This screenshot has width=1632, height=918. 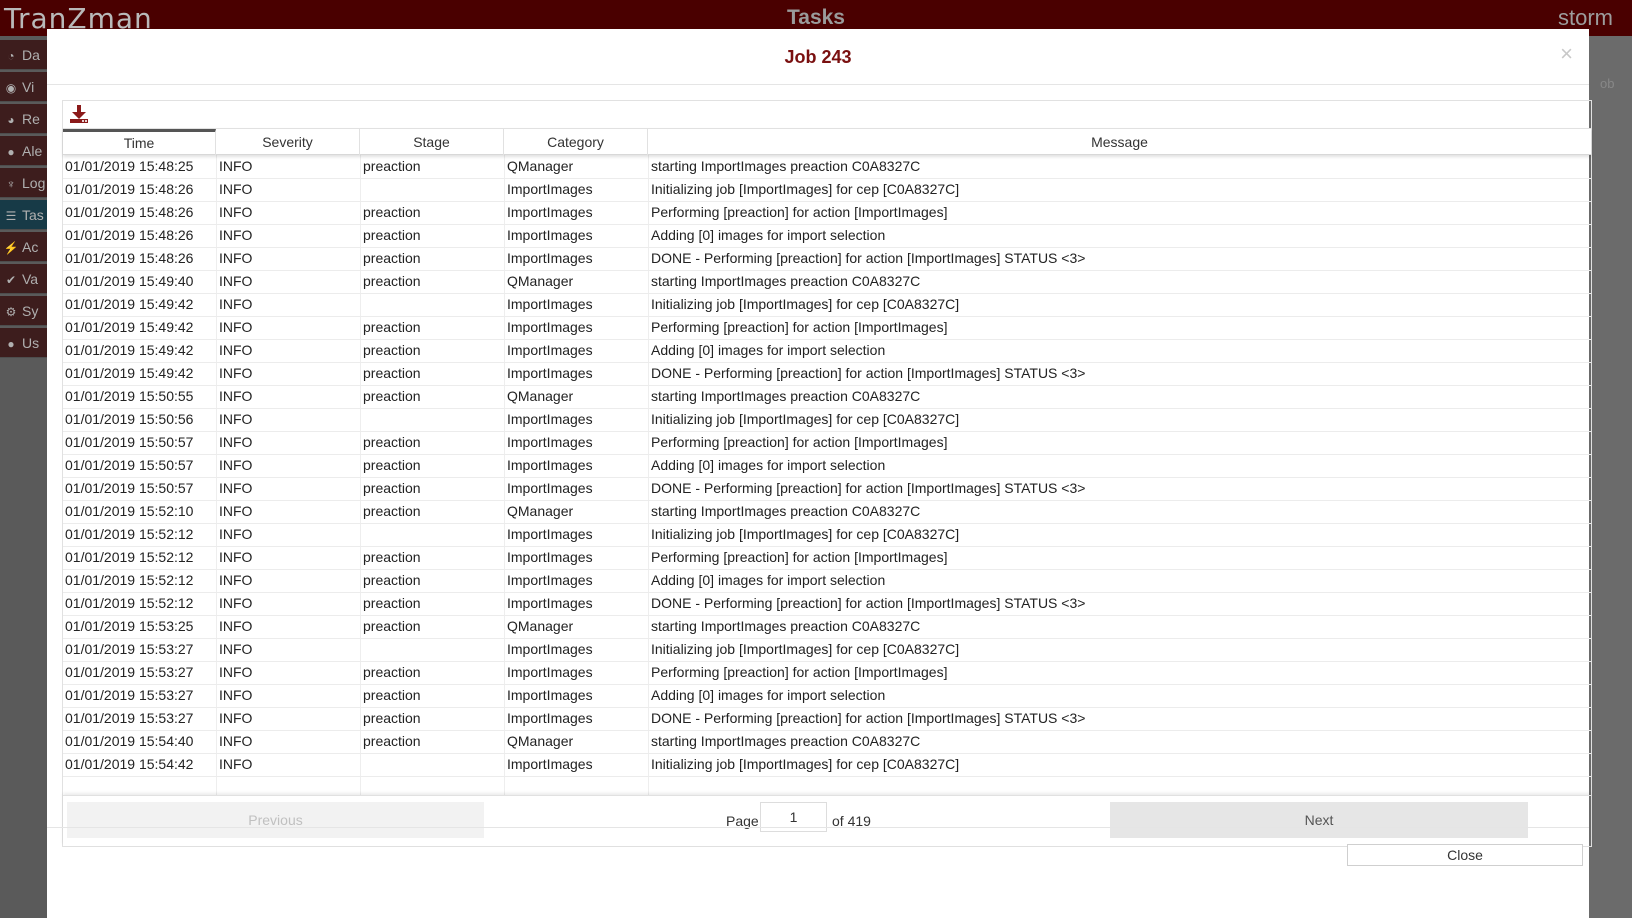 What do you see at coordinates (129, 695) in the screenshot?
I see `cell-time: 01/01/2019 15:53:27` at bounding box center [129, 695].